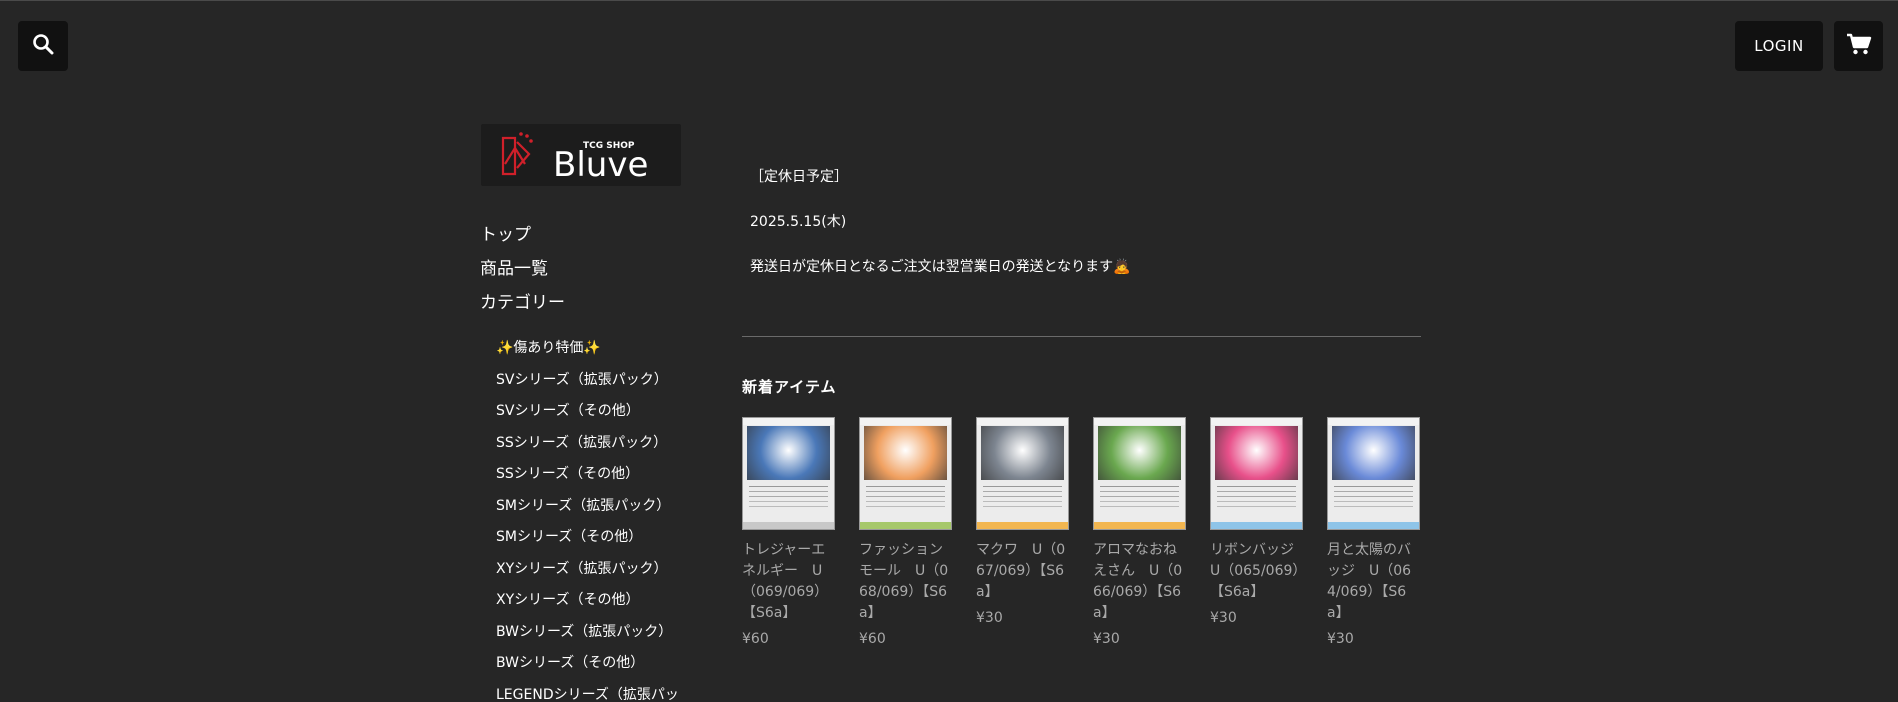 The height and width of the screenshot is (702, 1898). What do you see at coordinates (587, 477) in the screenshot?
I see `category-item: SSシリーズ（その他）` at bounding box center [587, 477].